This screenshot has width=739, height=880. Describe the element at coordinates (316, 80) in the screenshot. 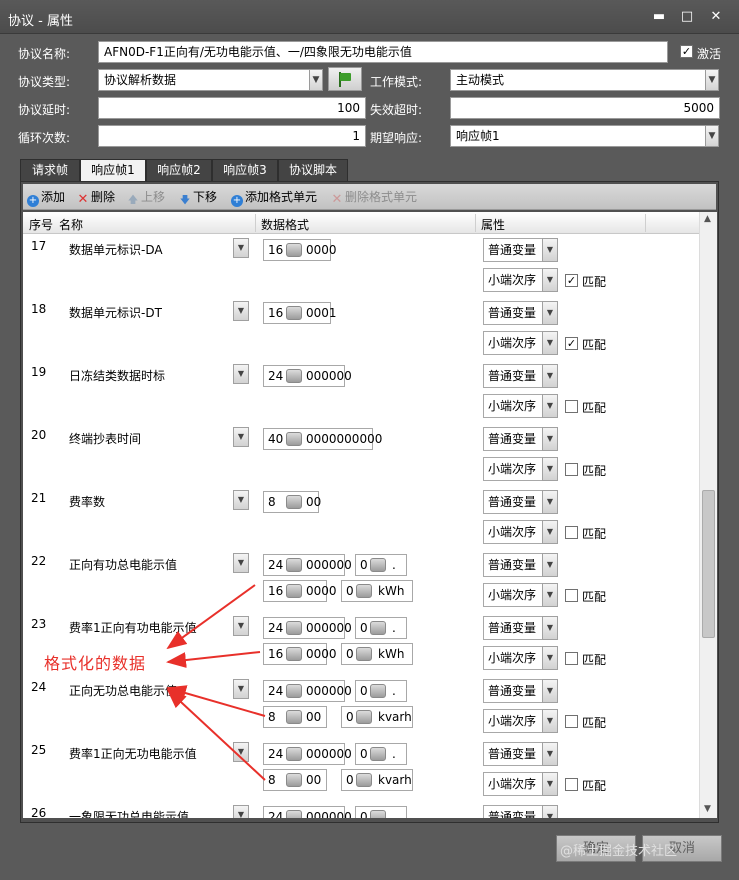

I see `protocol-type-dropdown: ▼` at that location.